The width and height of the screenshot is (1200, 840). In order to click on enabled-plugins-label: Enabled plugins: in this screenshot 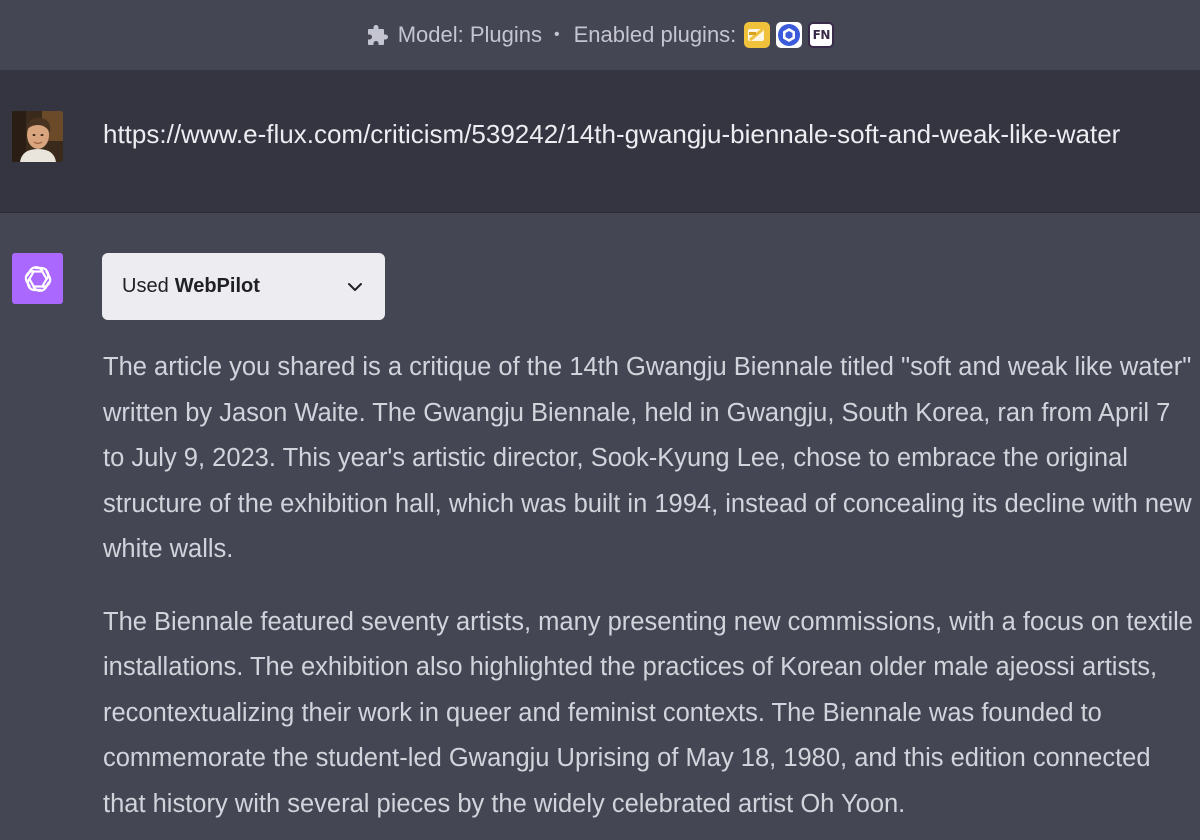, I will do `click(655, 34)`.